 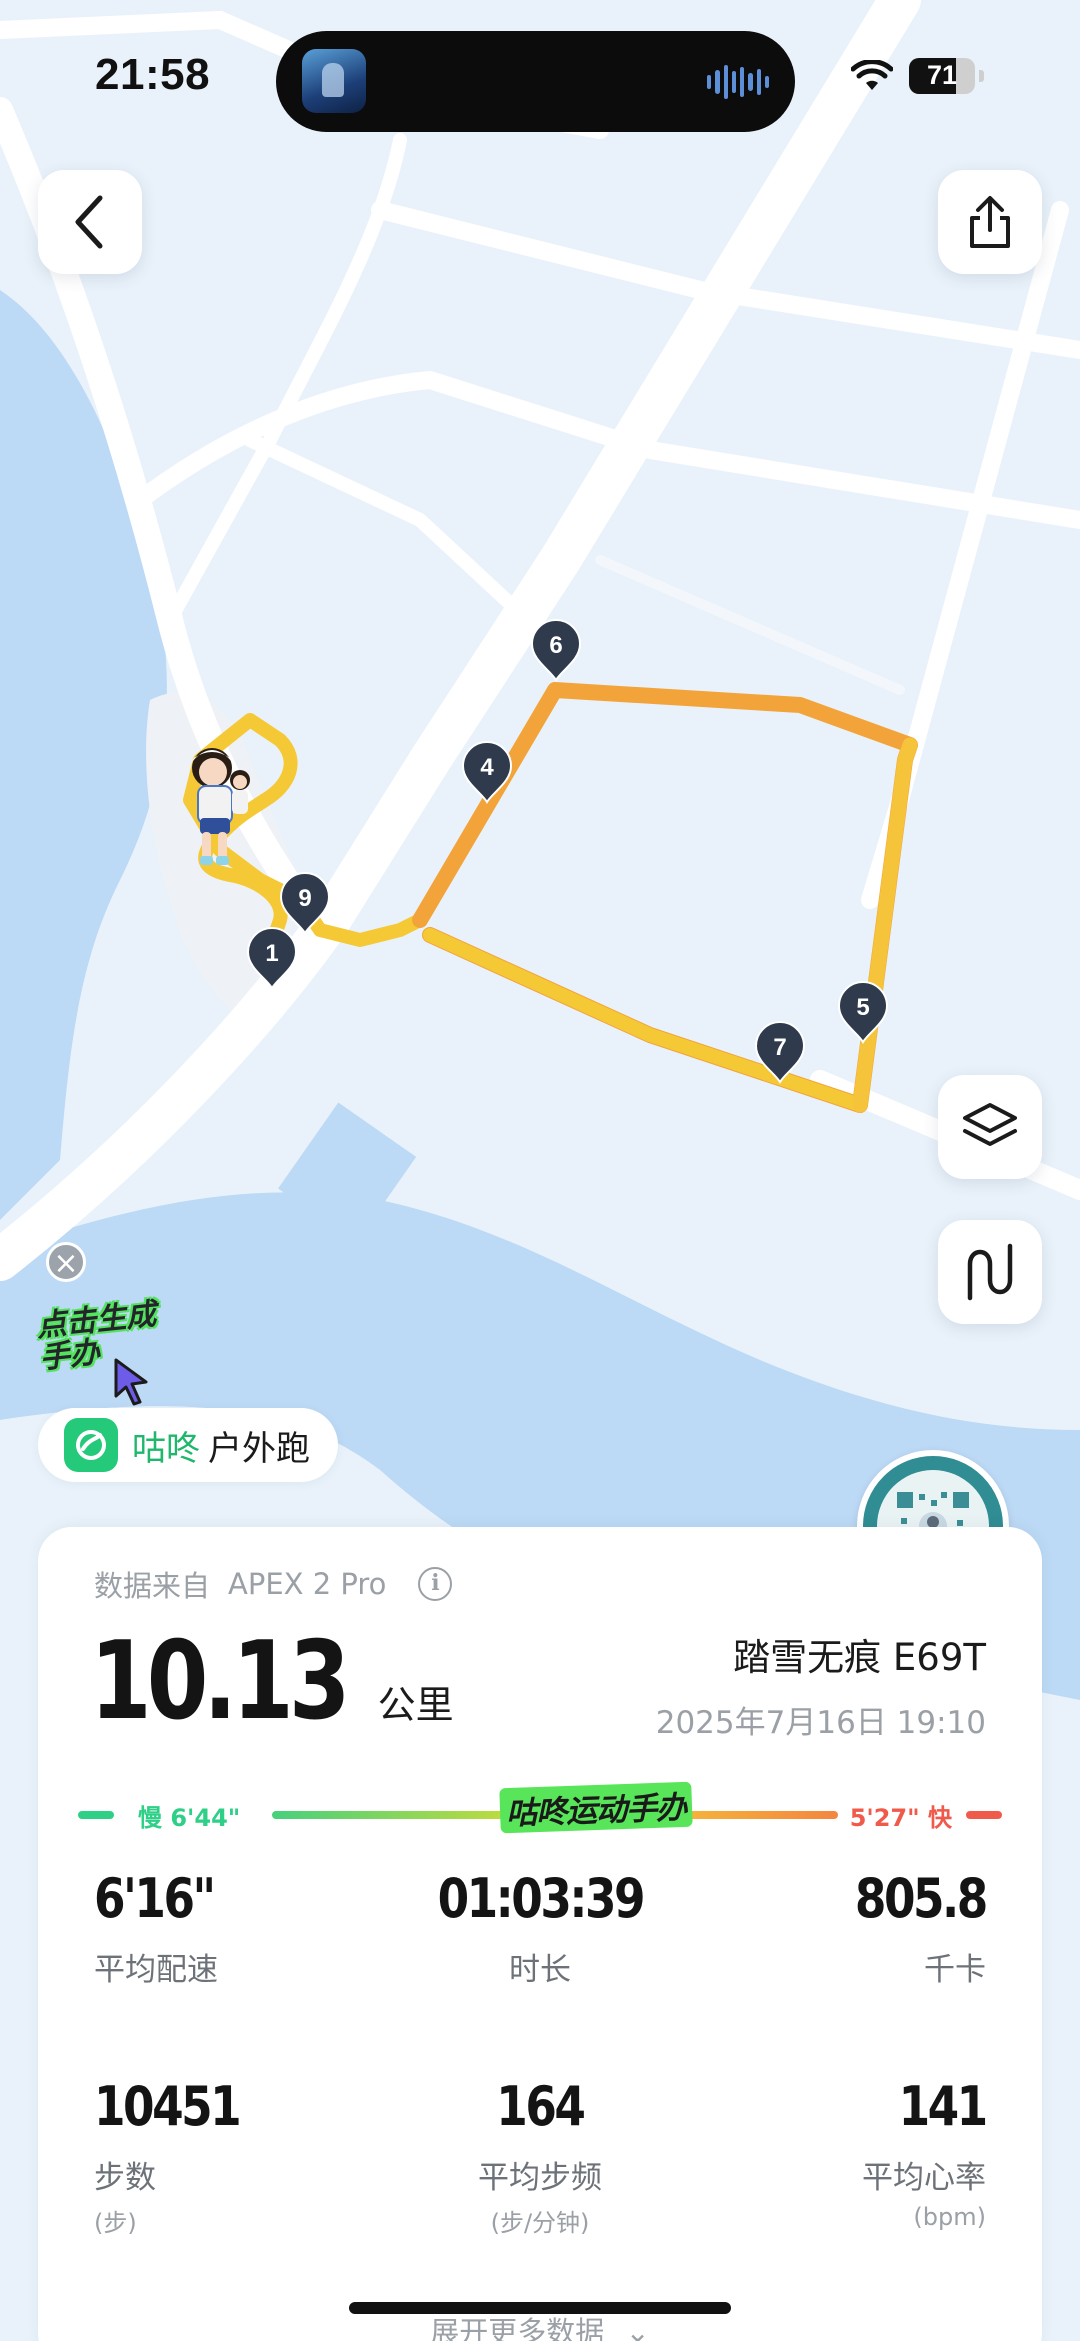 I want to click on stat-avg-pace: 6'16" 平均配速, so click(x=242, y=1928).